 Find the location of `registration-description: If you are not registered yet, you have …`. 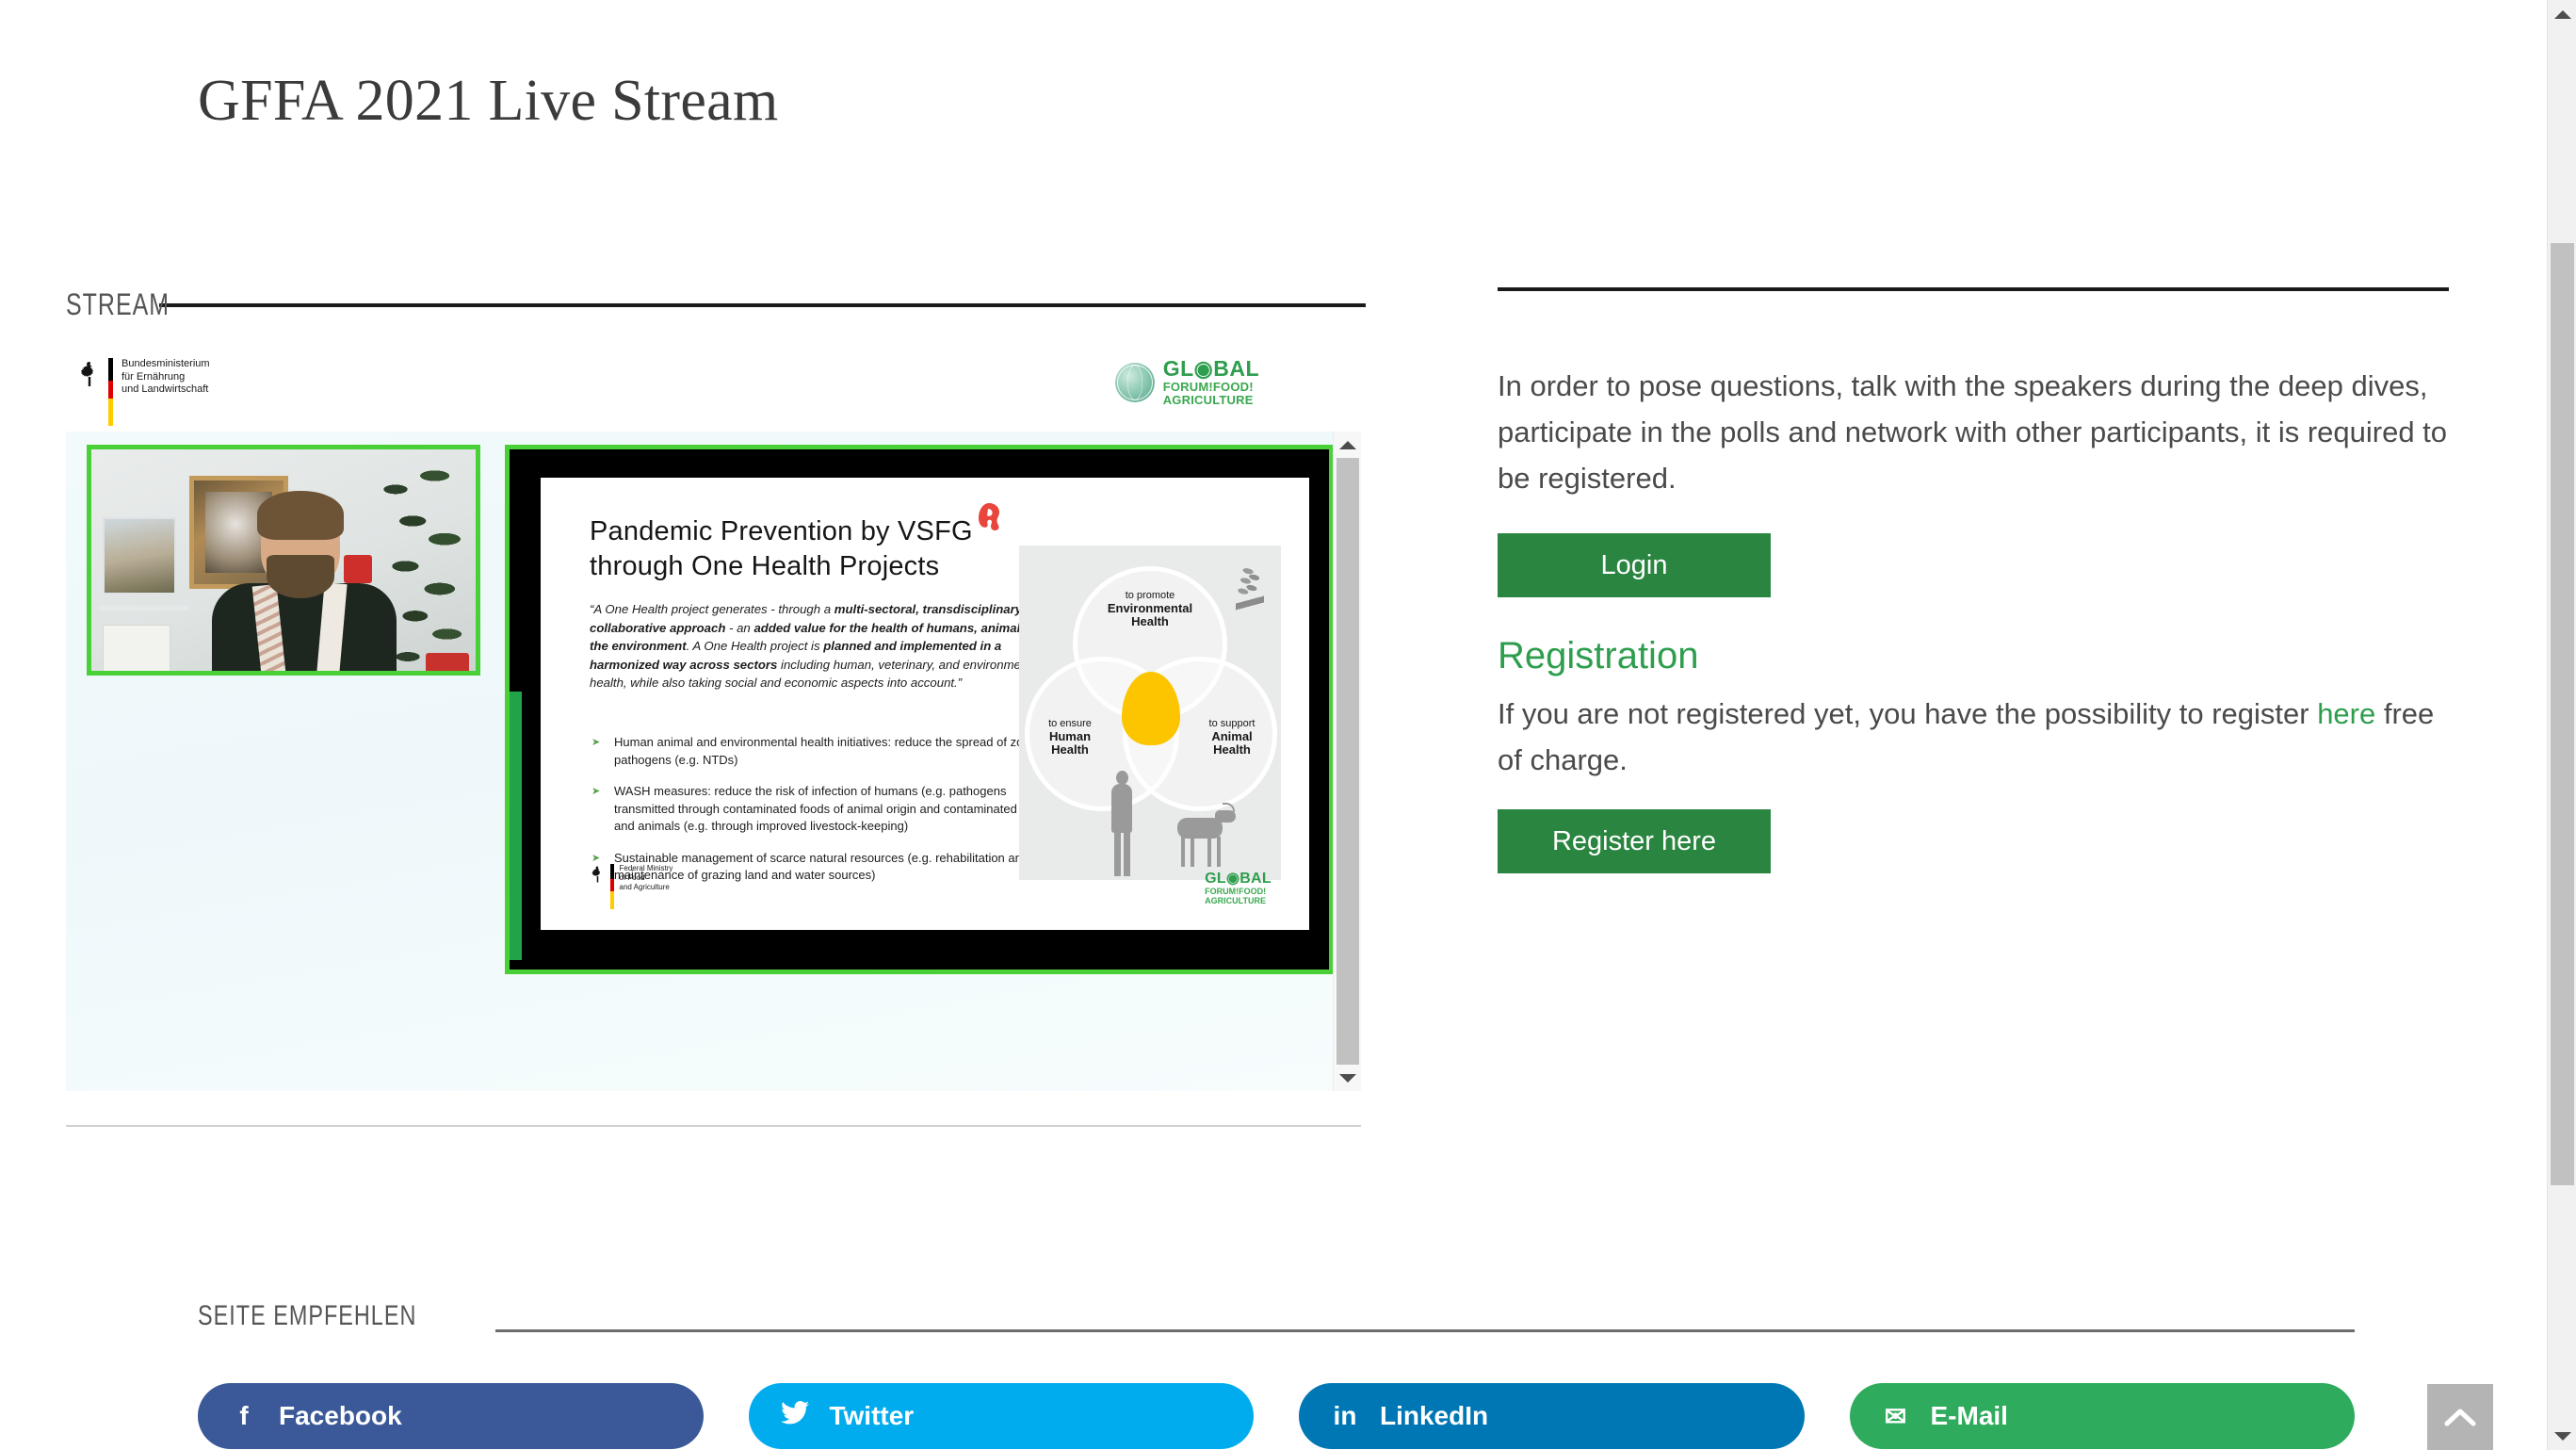

registration-description: If you are not registered yet, you have … is located at coordinates (1973, 737).